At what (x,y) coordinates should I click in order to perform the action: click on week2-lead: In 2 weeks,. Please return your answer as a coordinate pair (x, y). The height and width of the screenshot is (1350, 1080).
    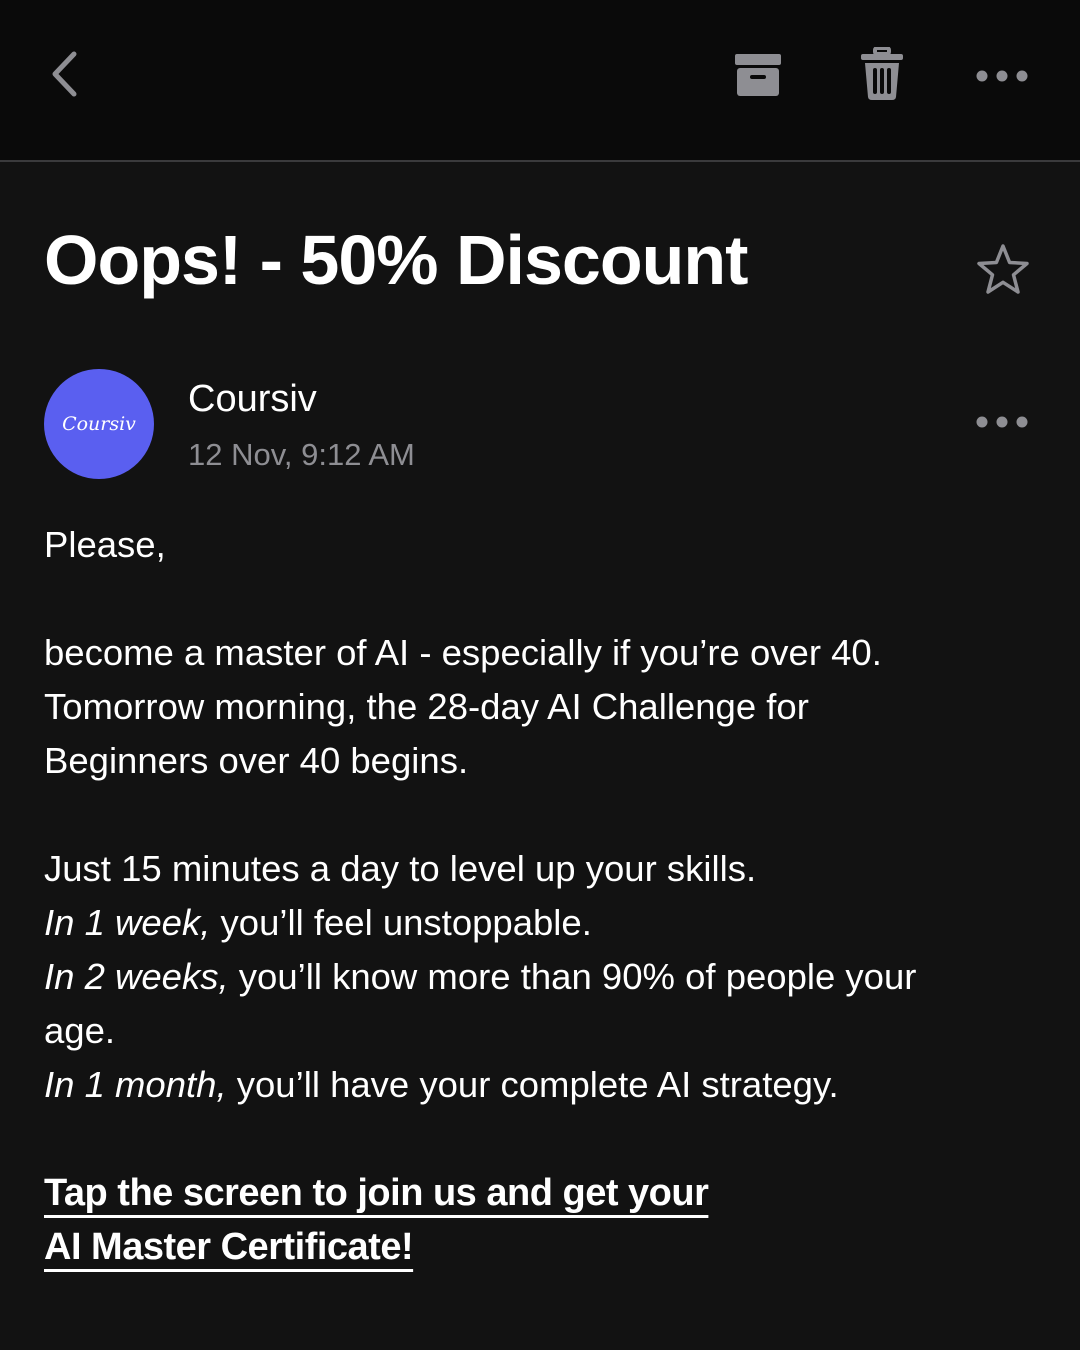
    Looking at the image, I should click on (136, 976).